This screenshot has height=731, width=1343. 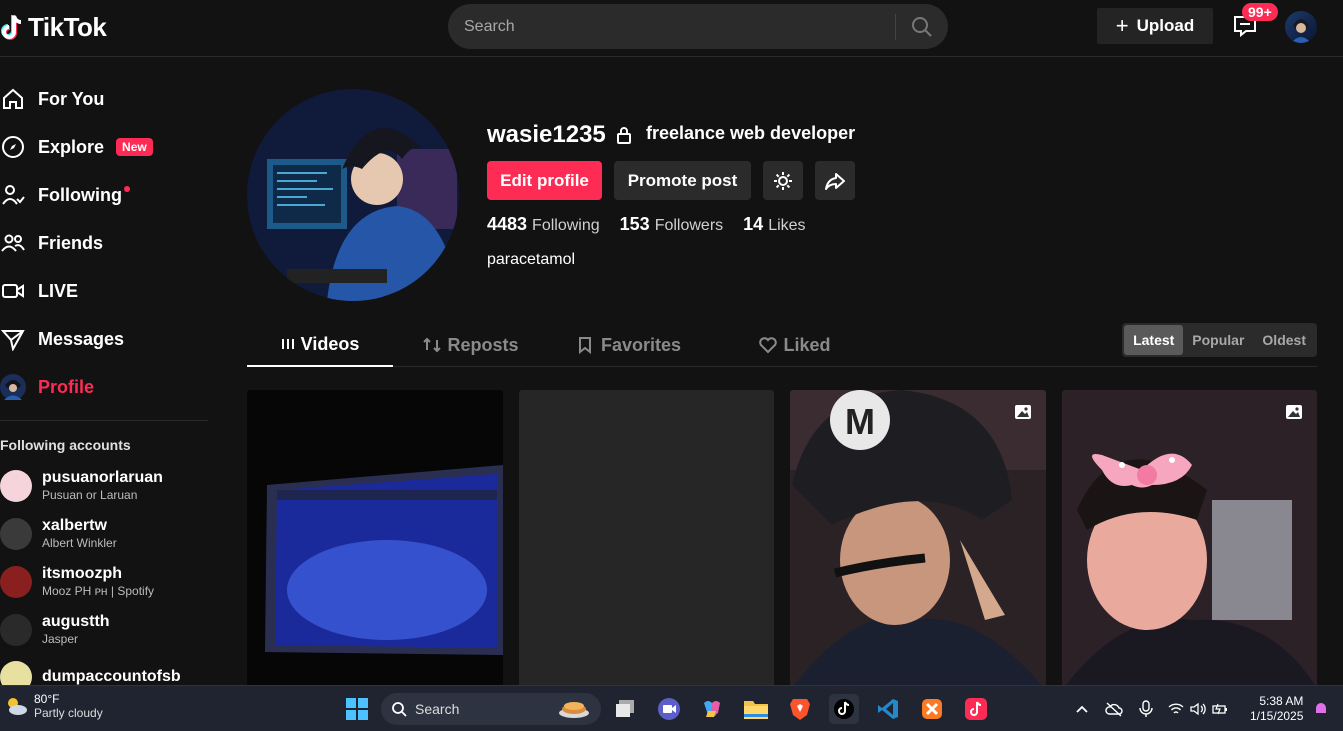 I want to click on stat-number: 14, so click(x=753, y=224).